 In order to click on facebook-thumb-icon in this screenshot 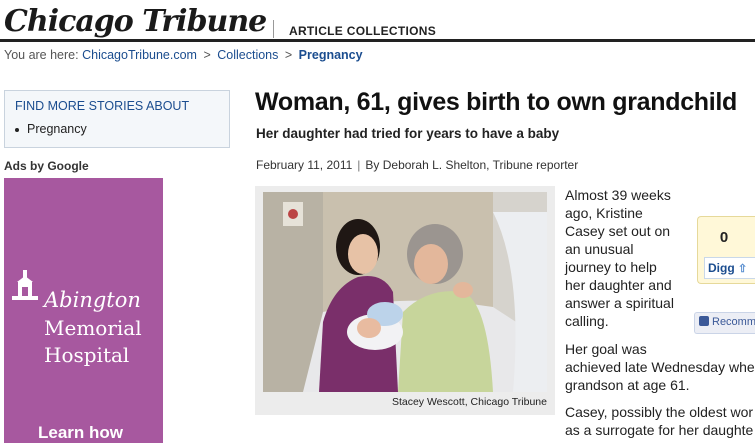, I will do `click(704, 321)`.